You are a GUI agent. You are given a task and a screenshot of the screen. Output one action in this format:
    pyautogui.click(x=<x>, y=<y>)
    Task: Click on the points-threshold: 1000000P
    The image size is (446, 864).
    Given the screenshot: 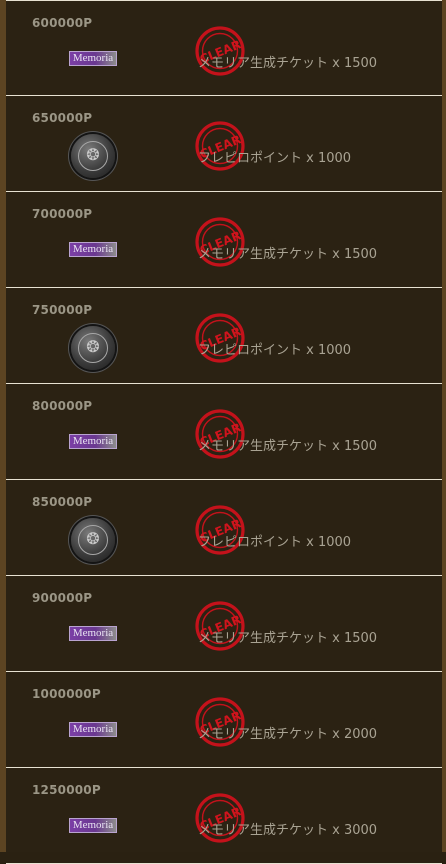 What is the action you would take?
    pyautogui.click(x=66, y=694)
    